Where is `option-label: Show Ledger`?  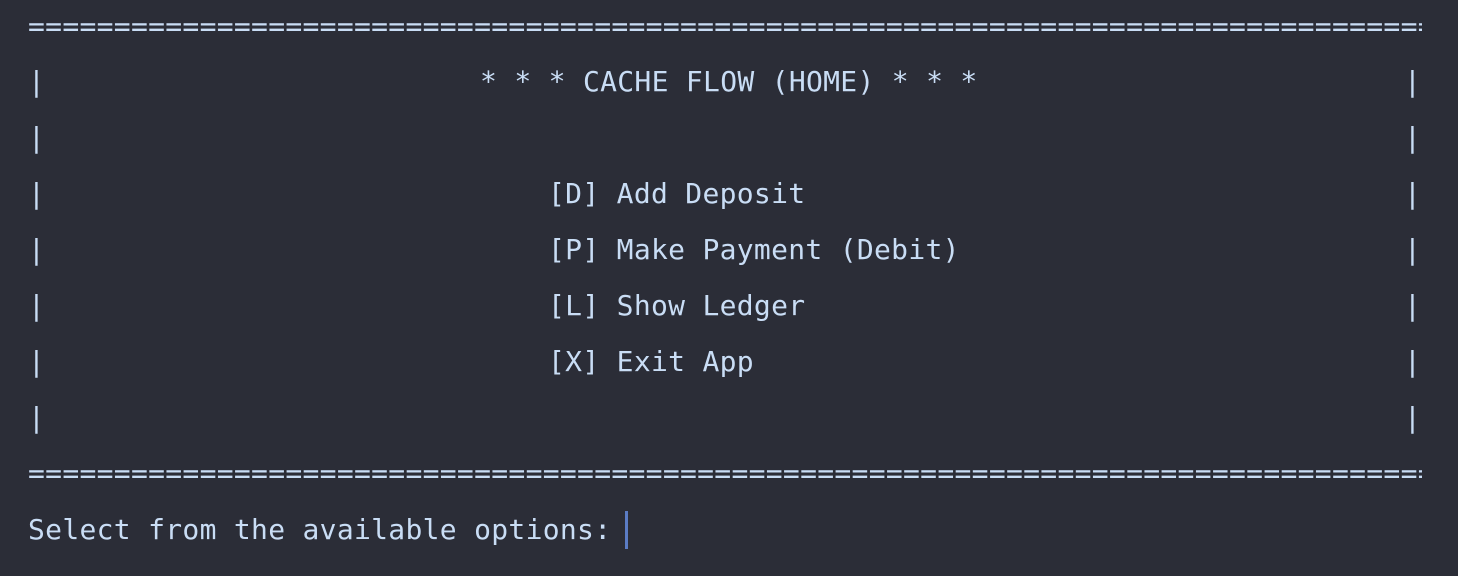
option-label: Show Ledger is located at coordinates (711, 305).